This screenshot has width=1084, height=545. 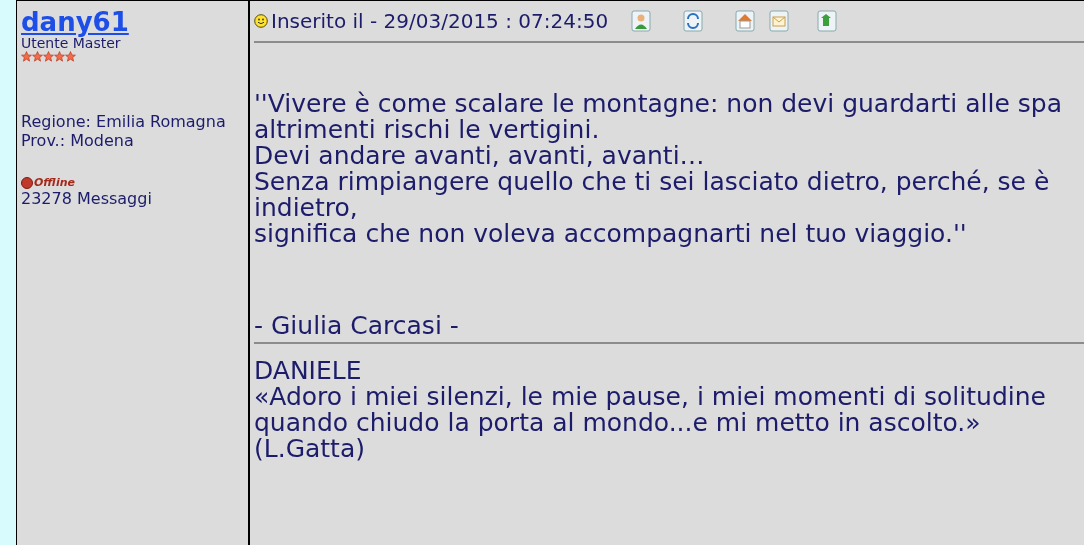 I want to click on message-count: 23278 Messaggi, so click(x=86, y=198).